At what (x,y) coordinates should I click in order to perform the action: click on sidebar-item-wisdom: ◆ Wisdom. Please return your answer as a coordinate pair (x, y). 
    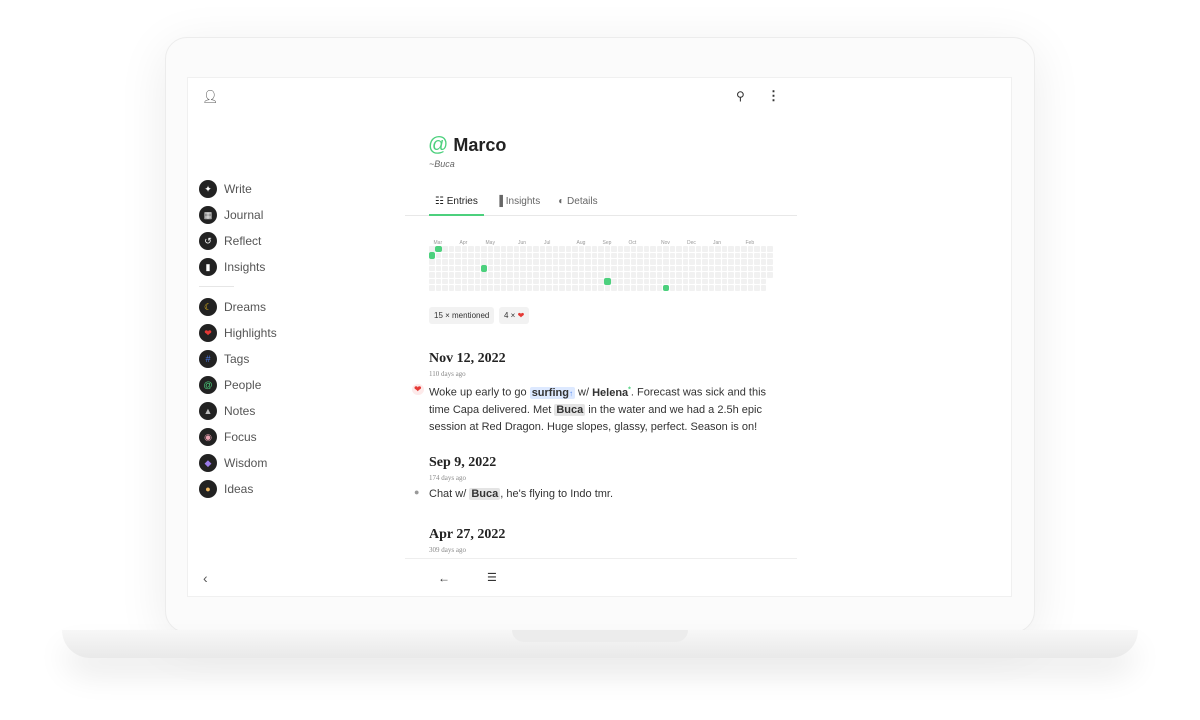
    Looking at the image, I should click on (233, 463).